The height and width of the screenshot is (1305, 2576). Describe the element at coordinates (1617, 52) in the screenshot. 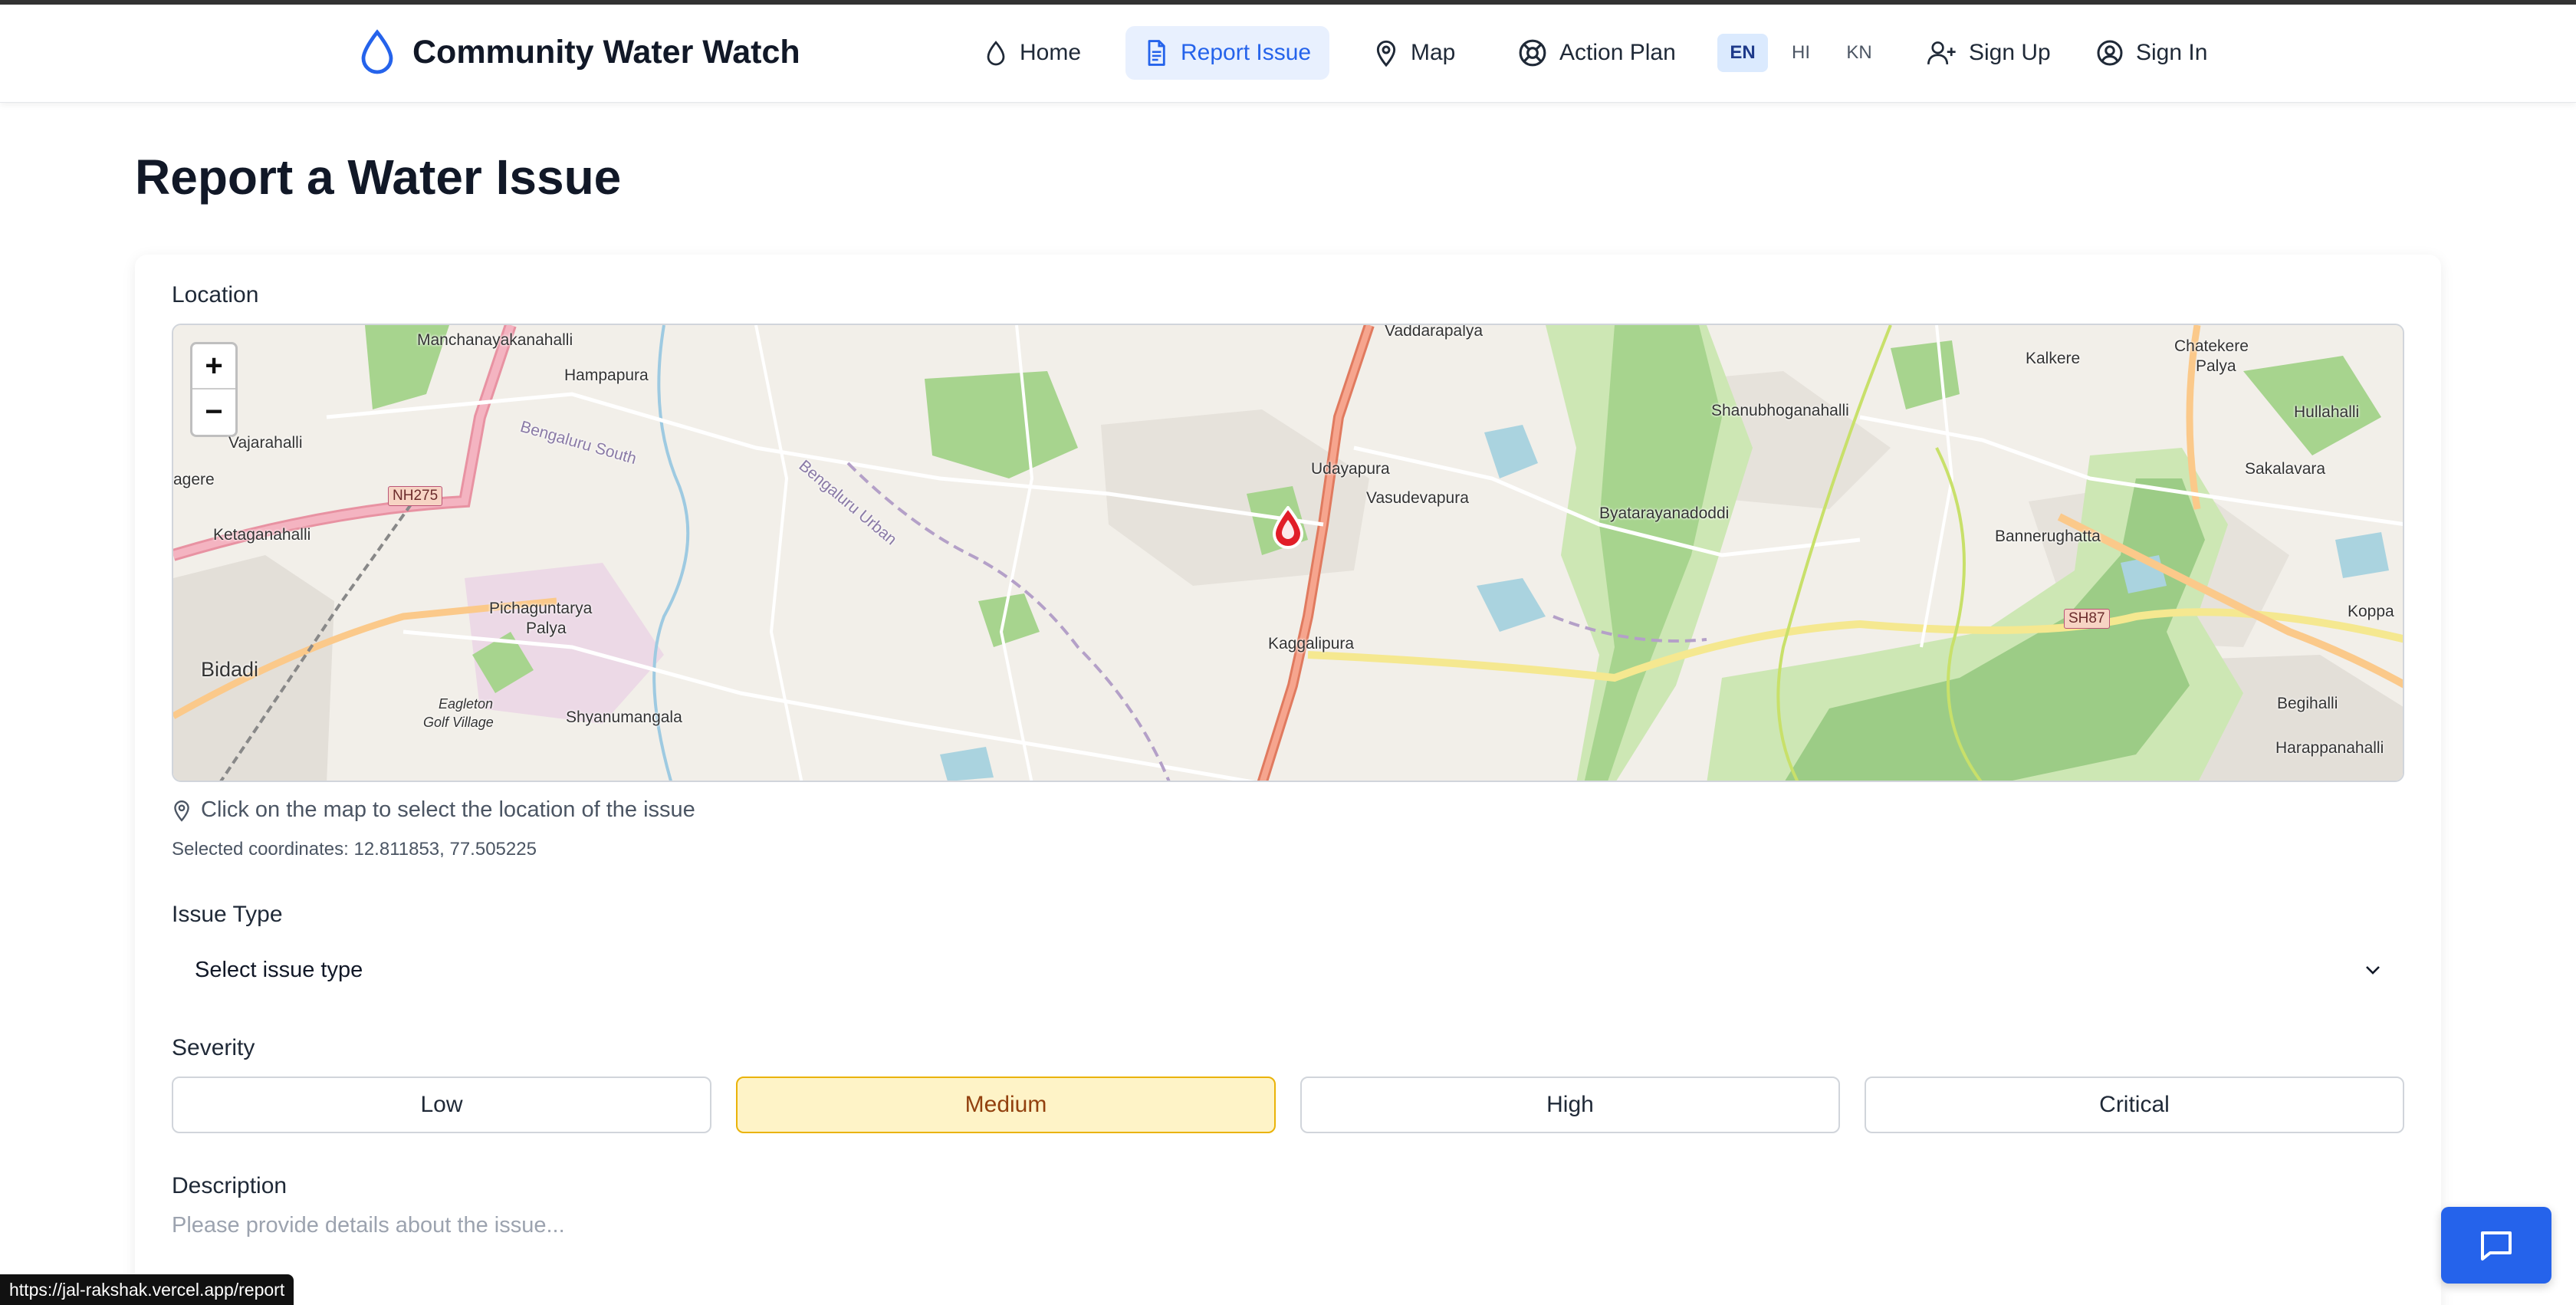

I see `nav-action-plan-label: Action Plan` at that location.